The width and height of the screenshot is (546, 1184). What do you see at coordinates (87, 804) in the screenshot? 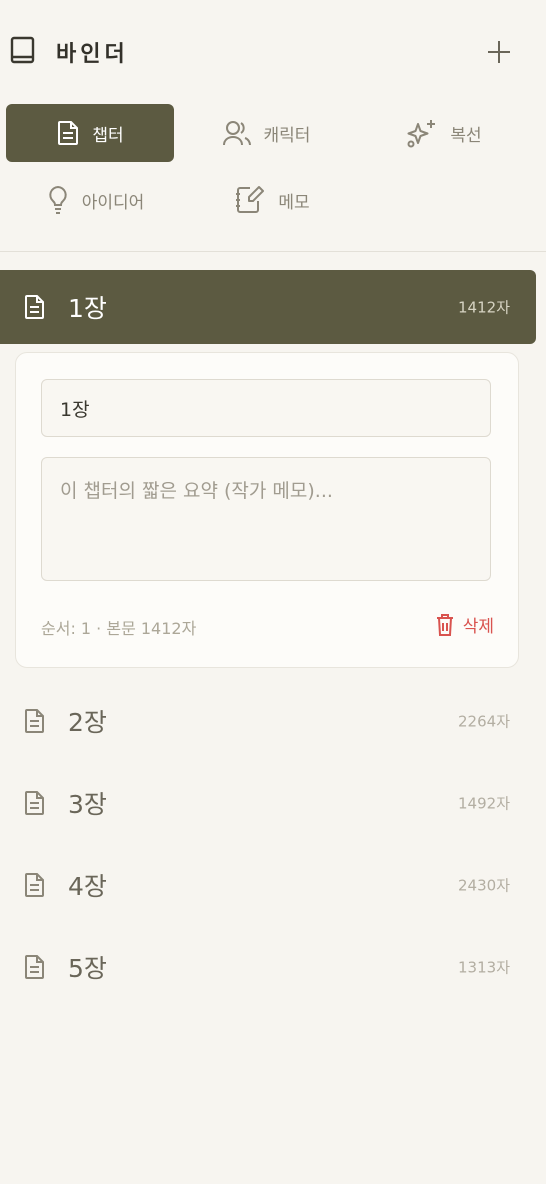
I see `chapter-name: 3장` at bounding box center [87, 804].